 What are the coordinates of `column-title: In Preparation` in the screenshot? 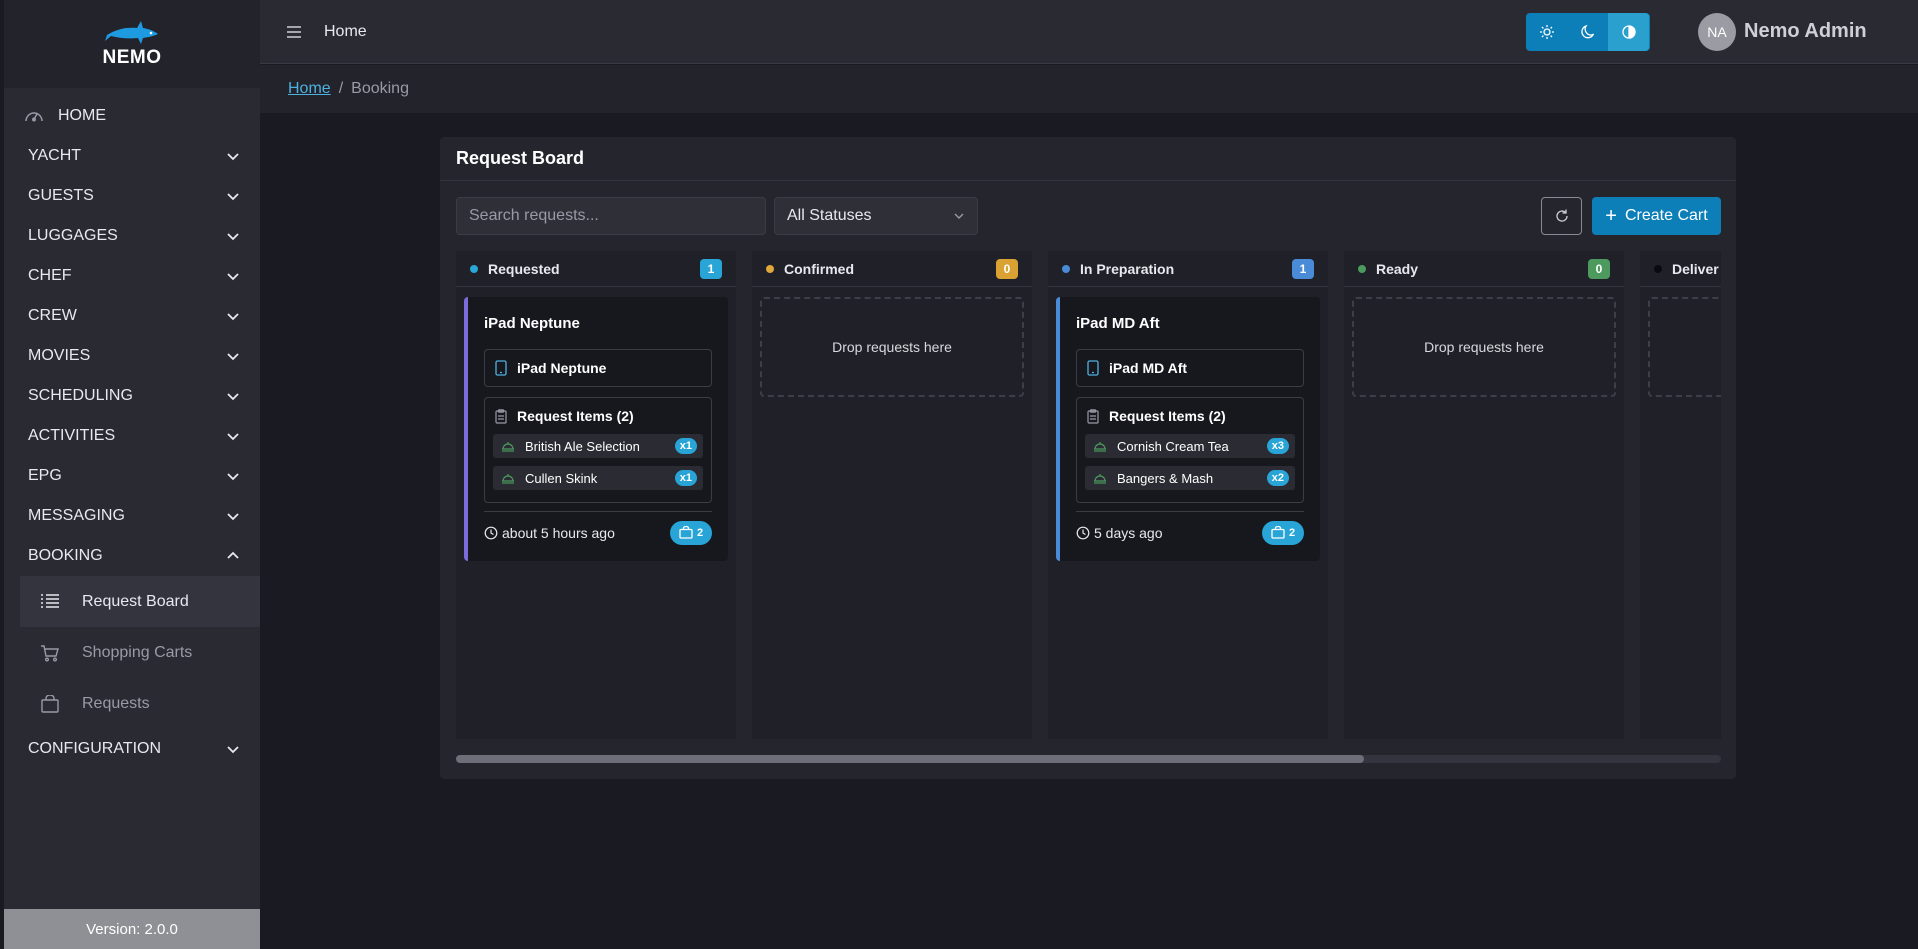 It's located at (1127, 268).